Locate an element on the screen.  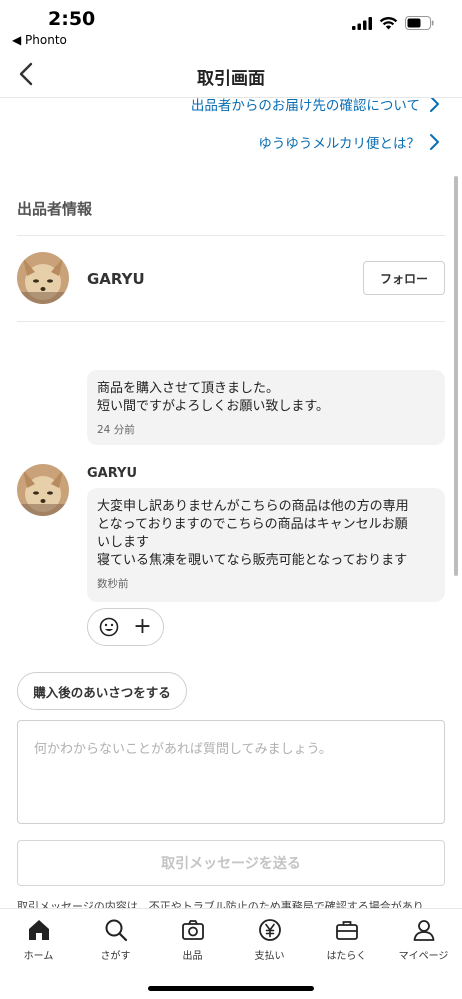
tab-label: はたらく is located at coordinates (346, 956).